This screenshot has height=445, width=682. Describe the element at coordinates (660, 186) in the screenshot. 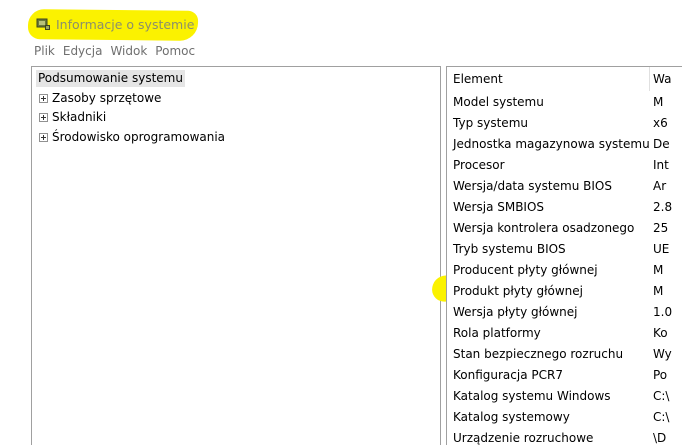

I see `row-element-value: Ar` at that location.